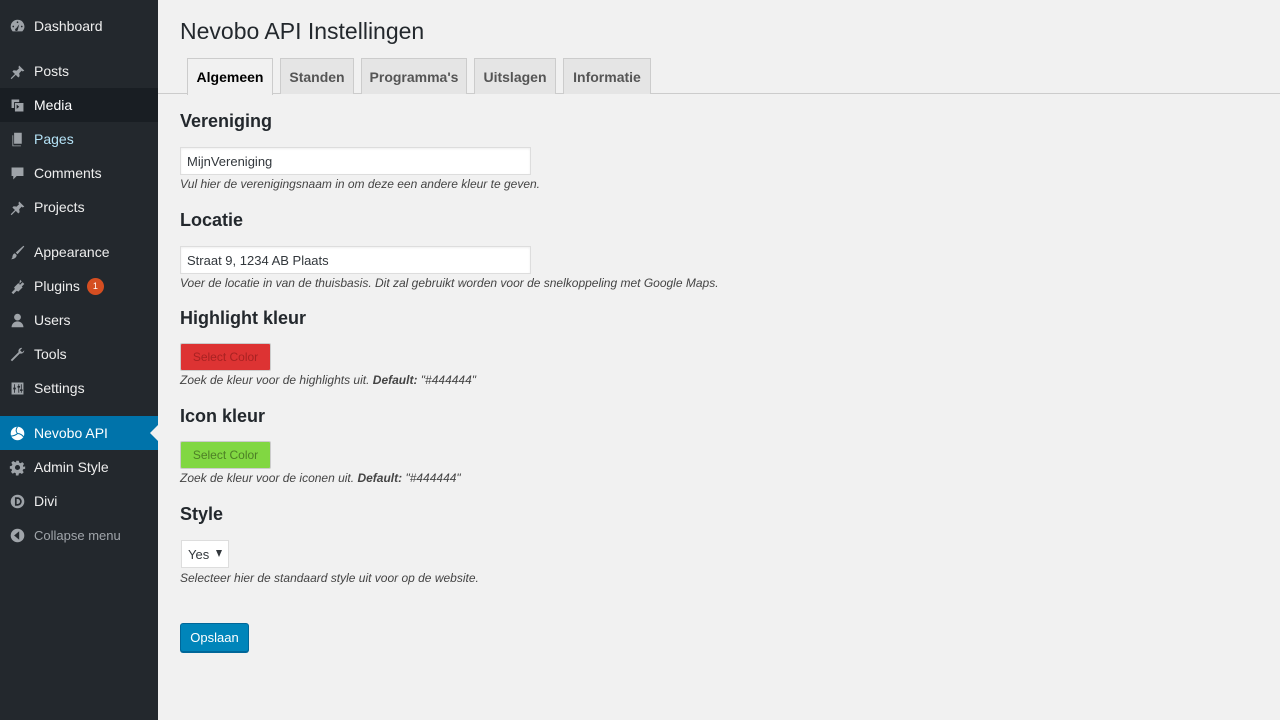 This screenshot has width=1280, height=720. Describe the element at coordinates (17, 354) in the screenshot. I see `wrench-icon` at that location.